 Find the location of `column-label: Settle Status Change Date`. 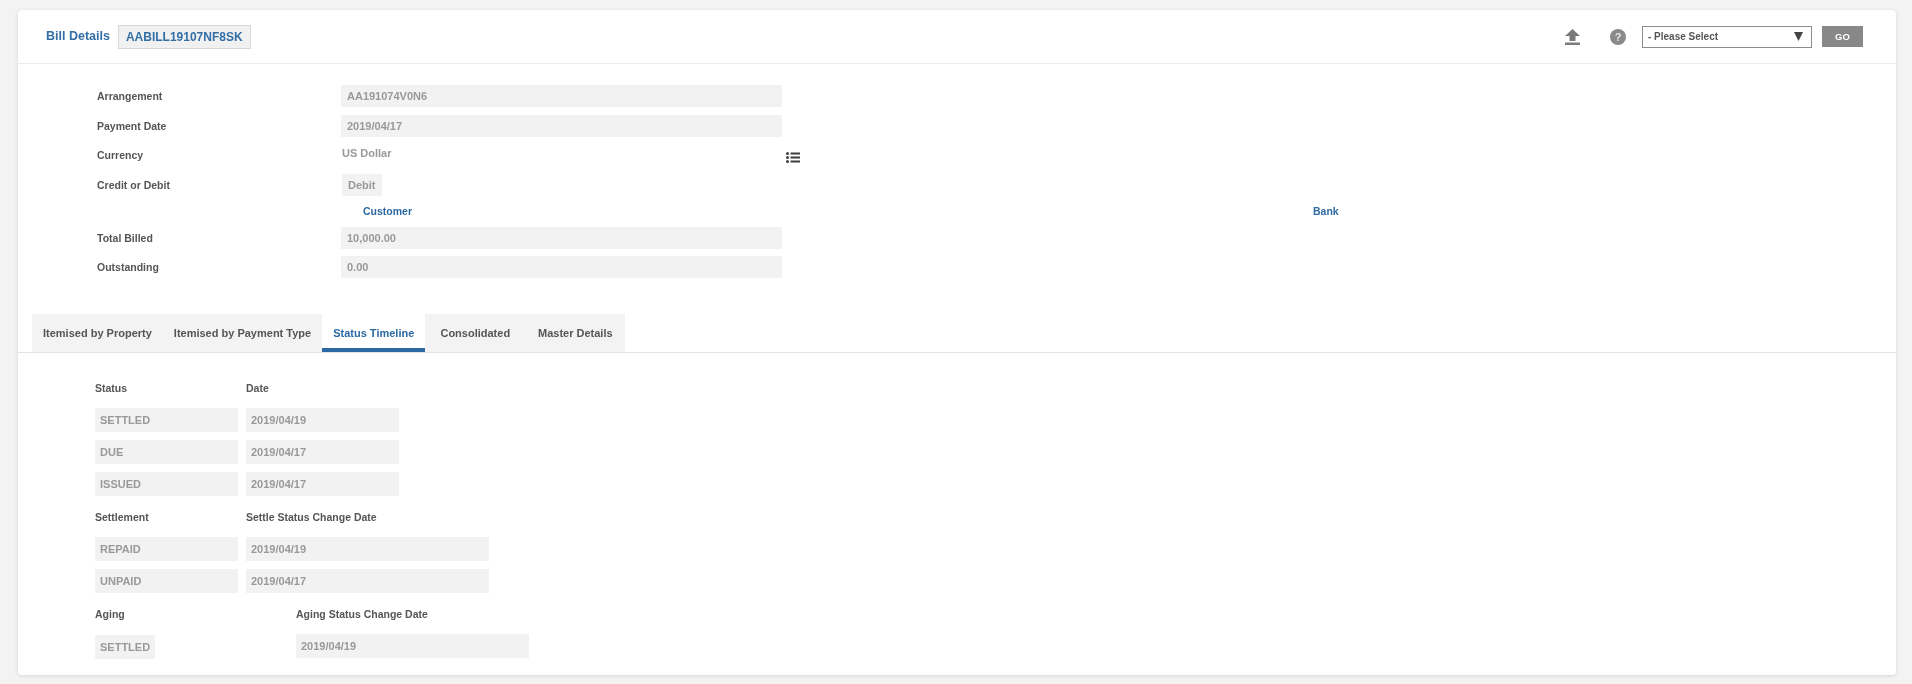

column-label: Settle Status Change Date is located at coordinates (311, 517).